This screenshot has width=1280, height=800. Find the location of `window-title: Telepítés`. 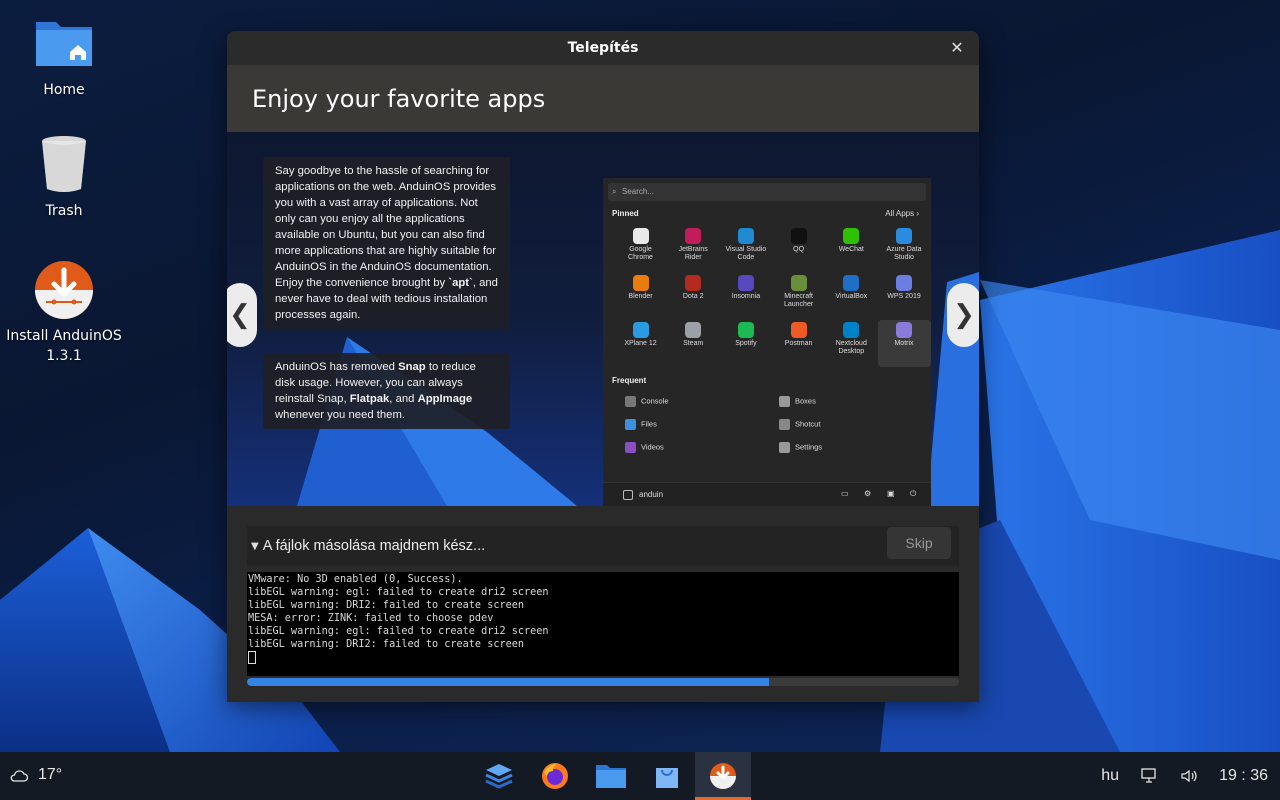

window-title: Telepítés is located at coordinates (603, 48).